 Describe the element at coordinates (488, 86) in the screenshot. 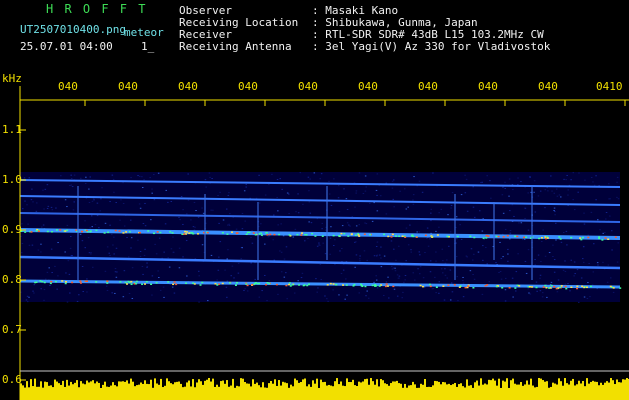

I see `x-tick-label: 040` at that location.